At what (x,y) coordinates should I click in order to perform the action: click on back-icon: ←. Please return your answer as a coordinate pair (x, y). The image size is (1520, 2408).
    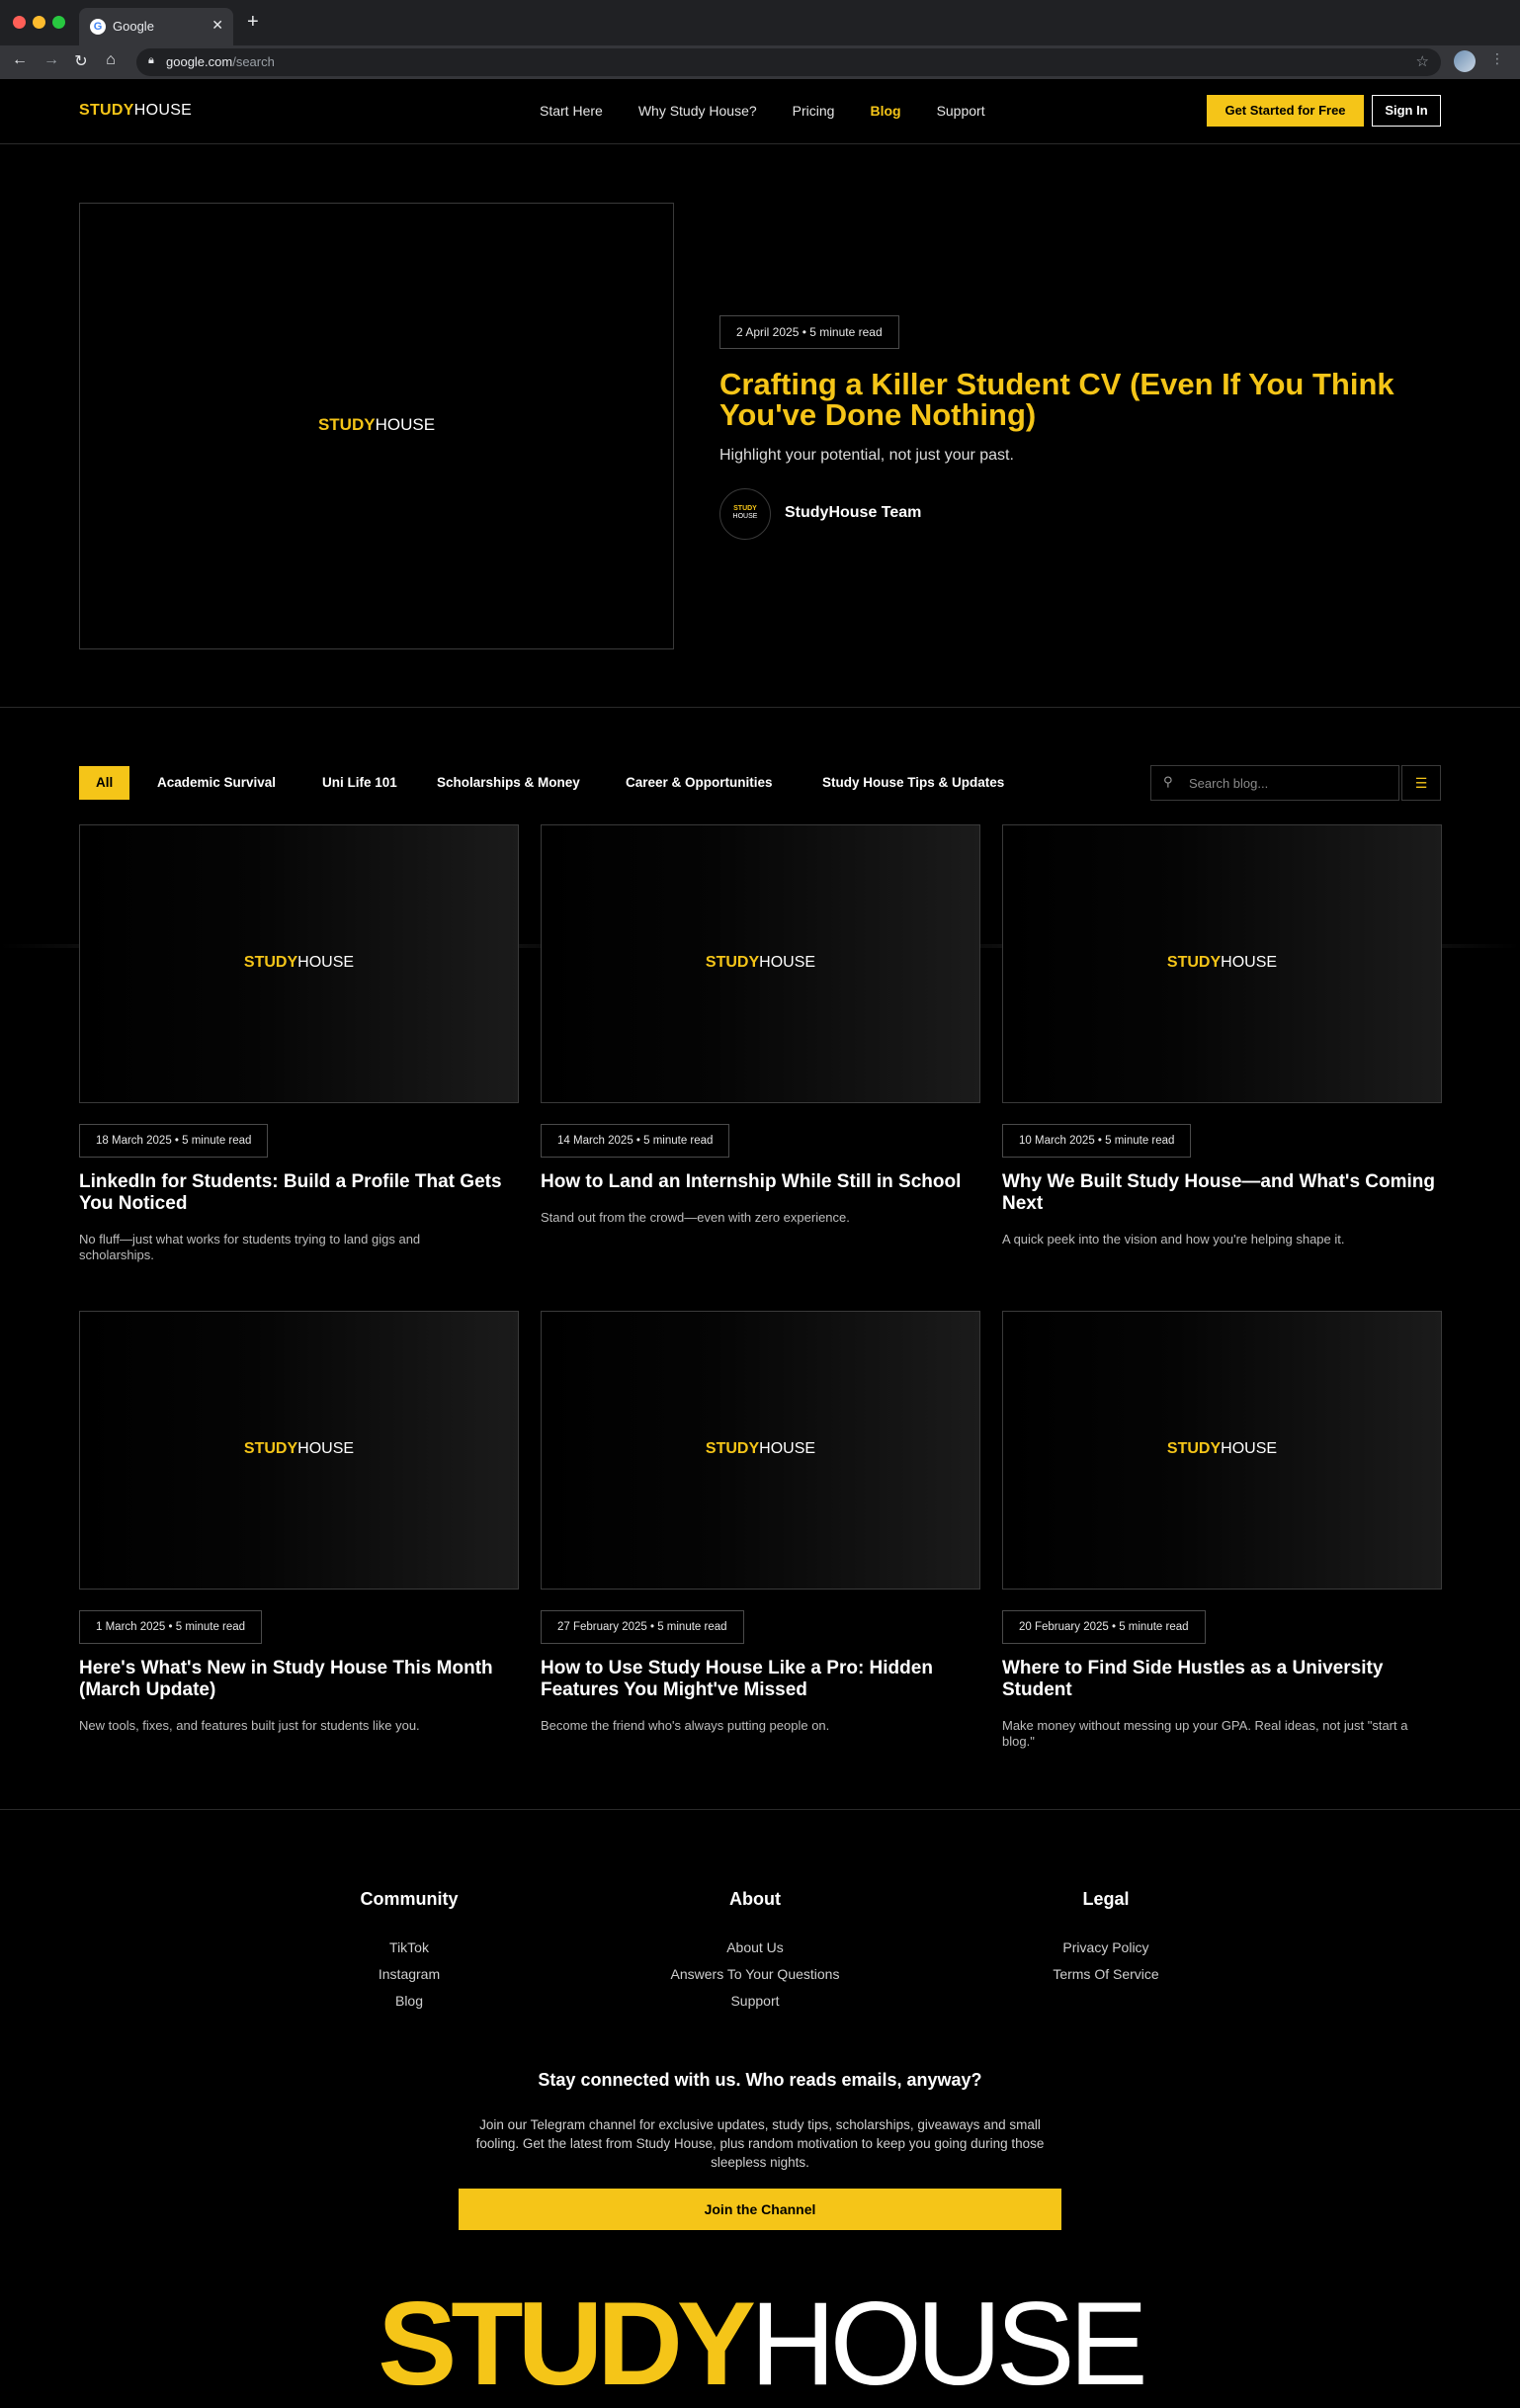
    Looking at the image, I should click on (20, 60).